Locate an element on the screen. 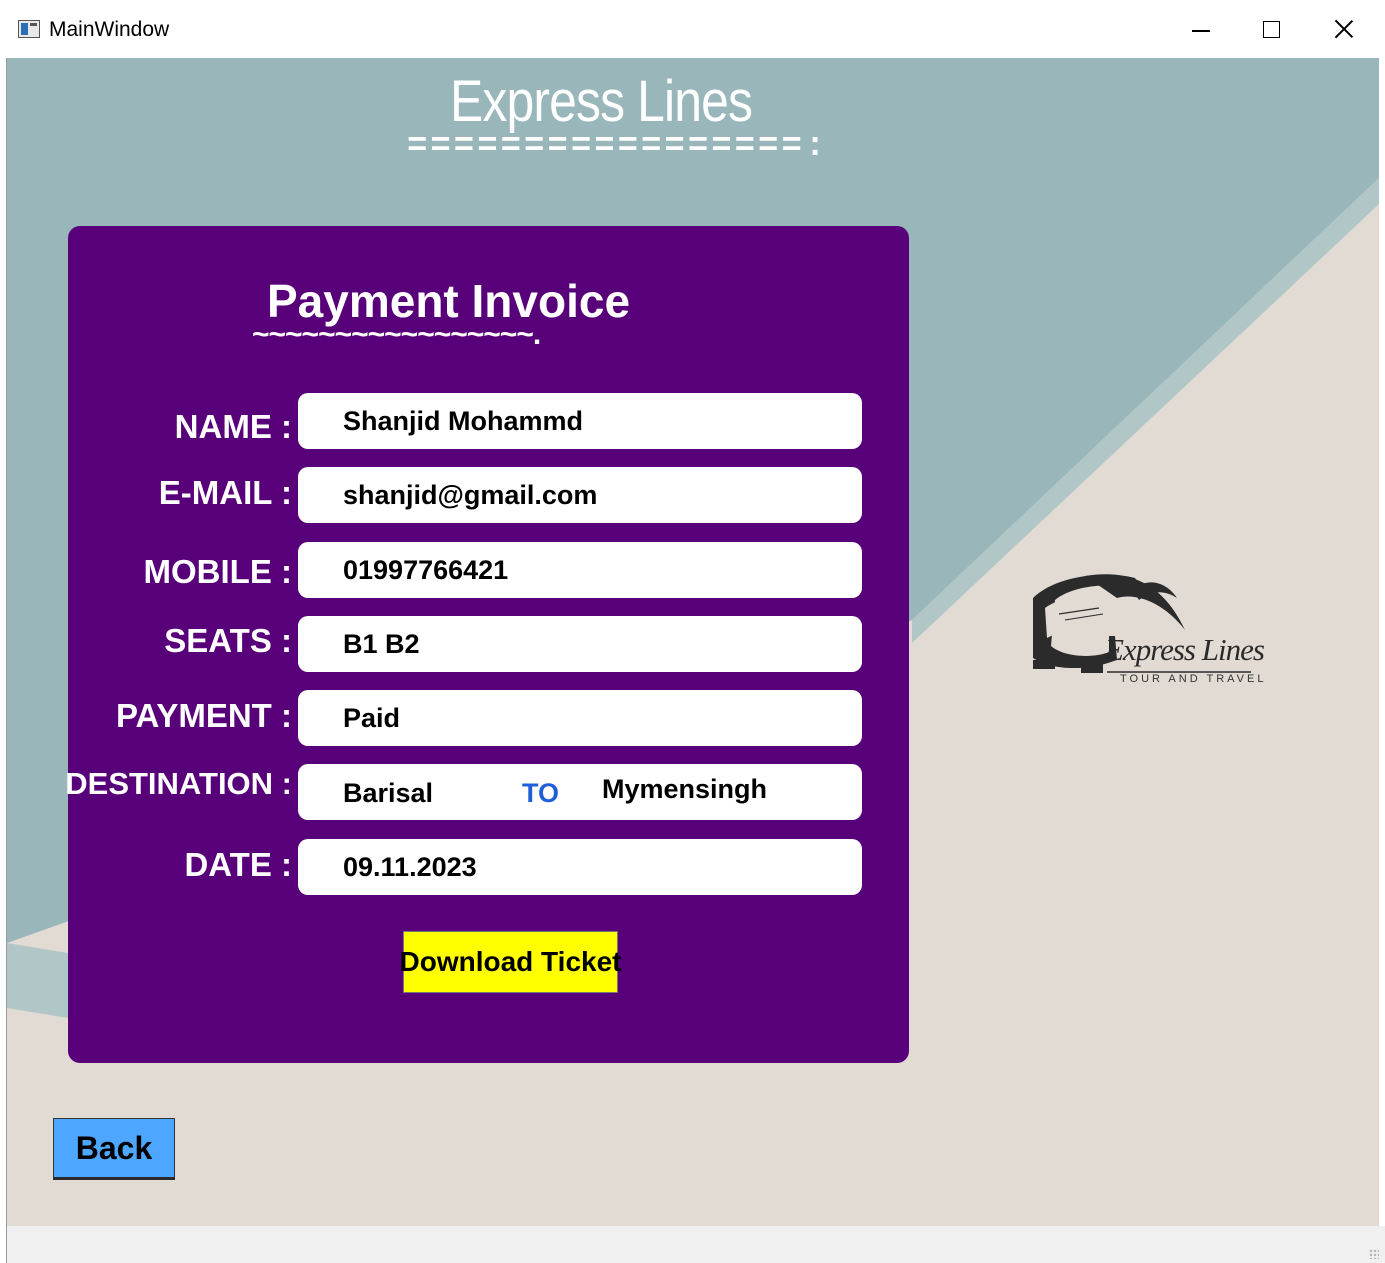 This screenshot has height=1263, width=1385. invoice-title-underline: ~~~~~~~~~~~~~~~~~. is located at coordinates (396, 334).